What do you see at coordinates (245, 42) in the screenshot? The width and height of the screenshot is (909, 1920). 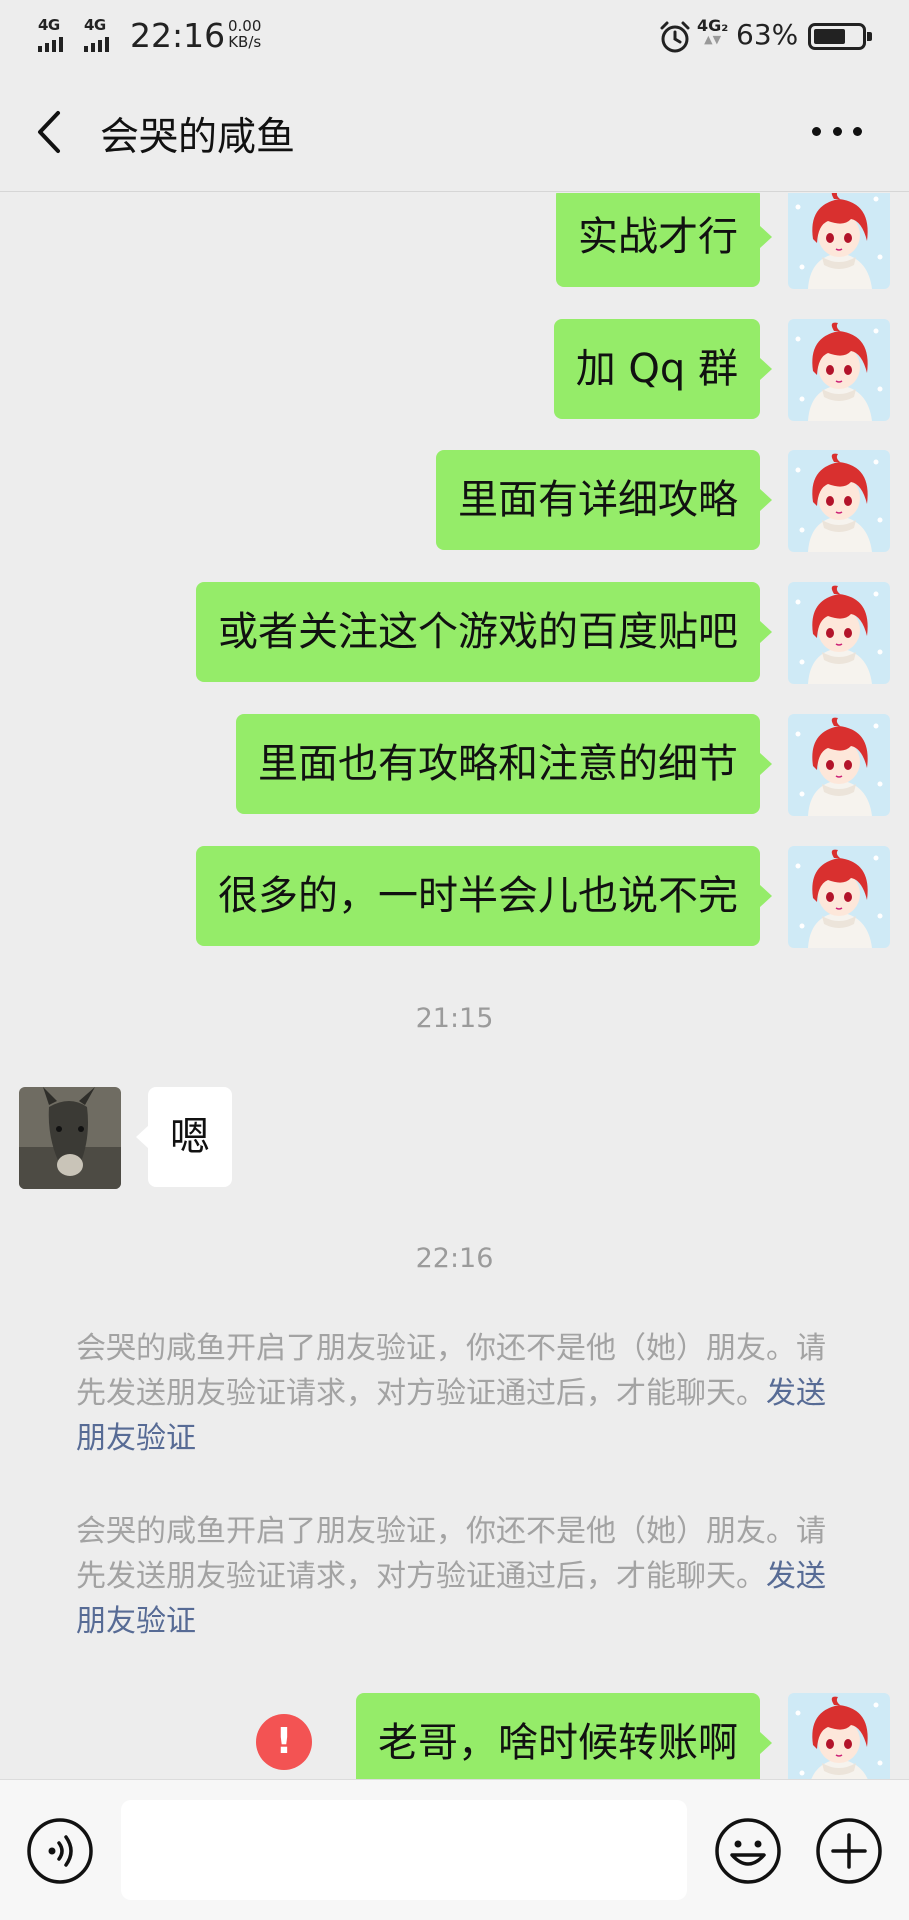 I see `speed-unit: KB/s` at bounding box center [245, 42].